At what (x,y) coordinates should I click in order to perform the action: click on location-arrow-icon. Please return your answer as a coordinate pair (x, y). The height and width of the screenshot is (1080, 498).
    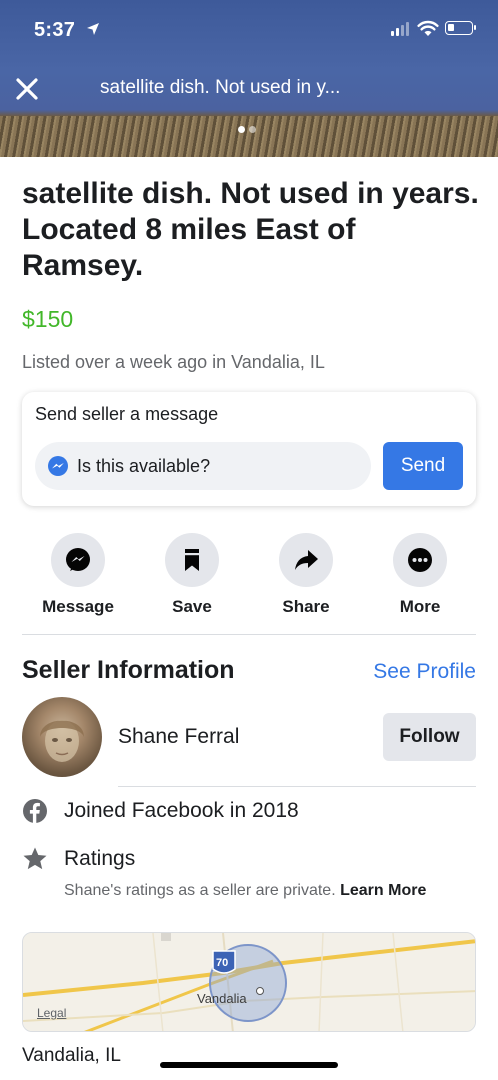
    Looking at the image, I should click on (93, 29).